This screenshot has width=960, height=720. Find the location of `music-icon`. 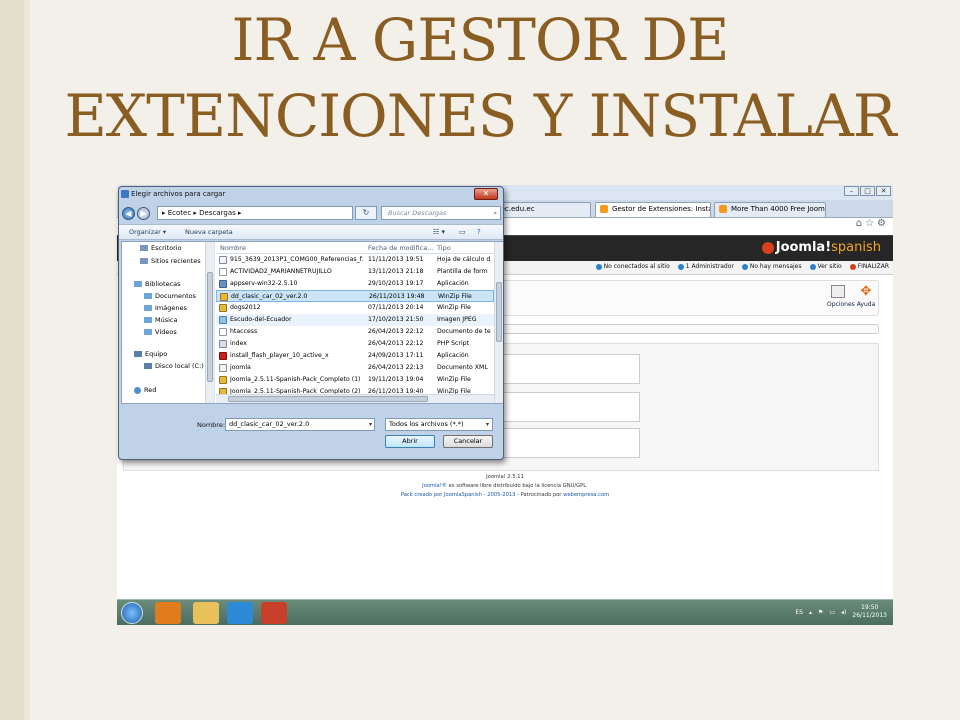

music-icon is located at coordinates (148, 320).